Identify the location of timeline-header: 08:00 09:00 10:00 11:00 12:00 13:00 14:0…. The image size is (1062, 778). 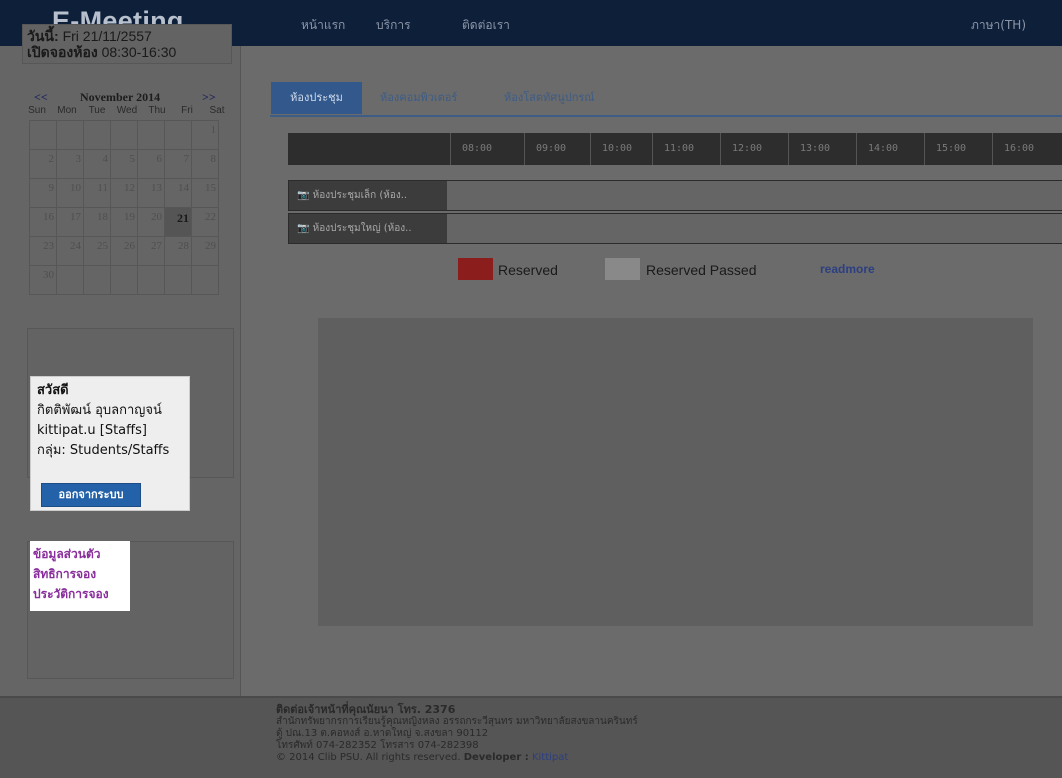
(675, 149).